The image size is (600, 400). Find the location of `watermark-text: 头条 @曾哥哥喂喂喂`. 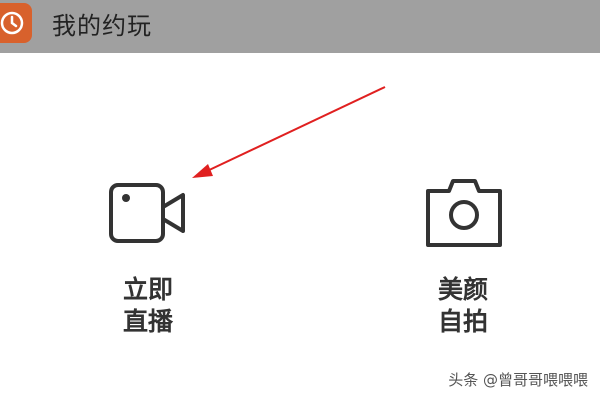

watermark-text: 头条 @曾哥哥喂喂喂 is located at coordinates (518, 380).